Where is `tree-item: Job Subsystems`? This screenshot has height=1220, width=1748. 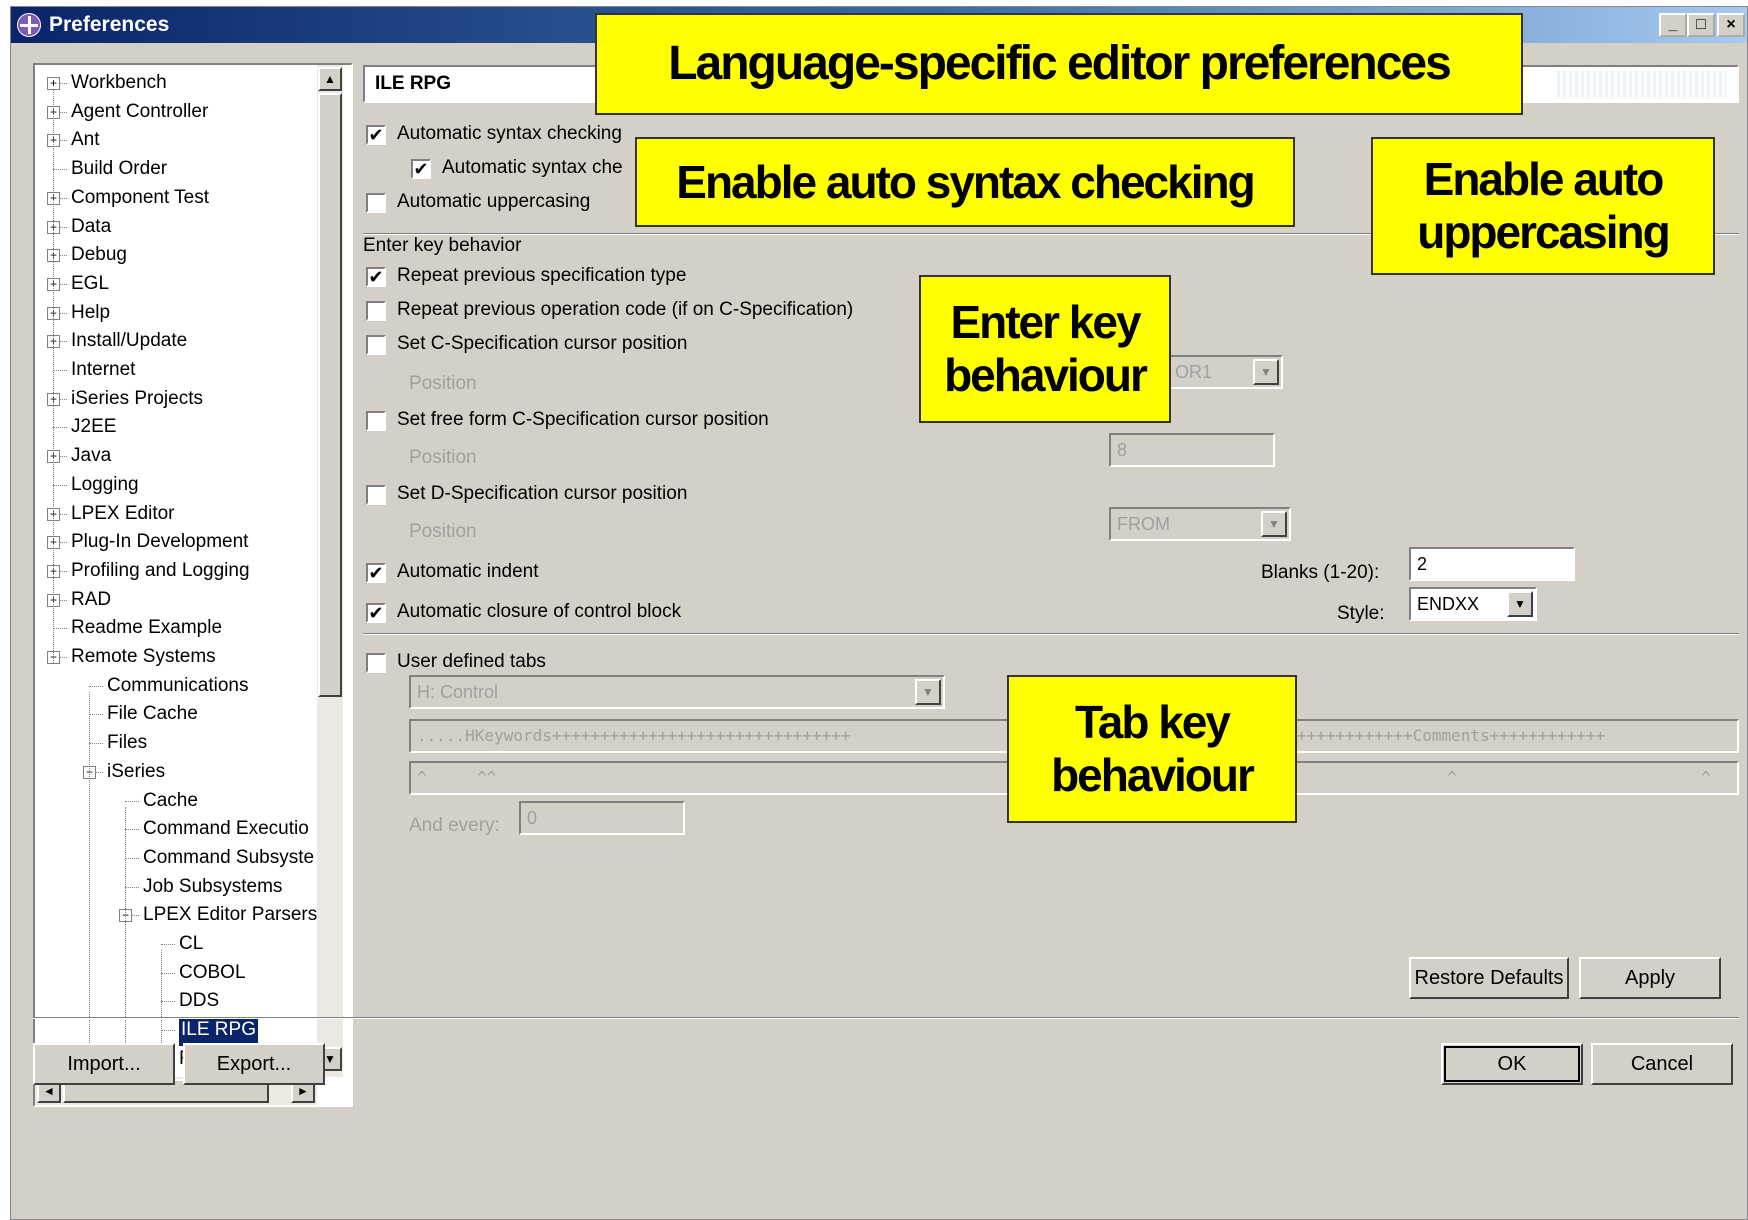 tree-item: Job Subsystems is located at coordinates (212, 887).